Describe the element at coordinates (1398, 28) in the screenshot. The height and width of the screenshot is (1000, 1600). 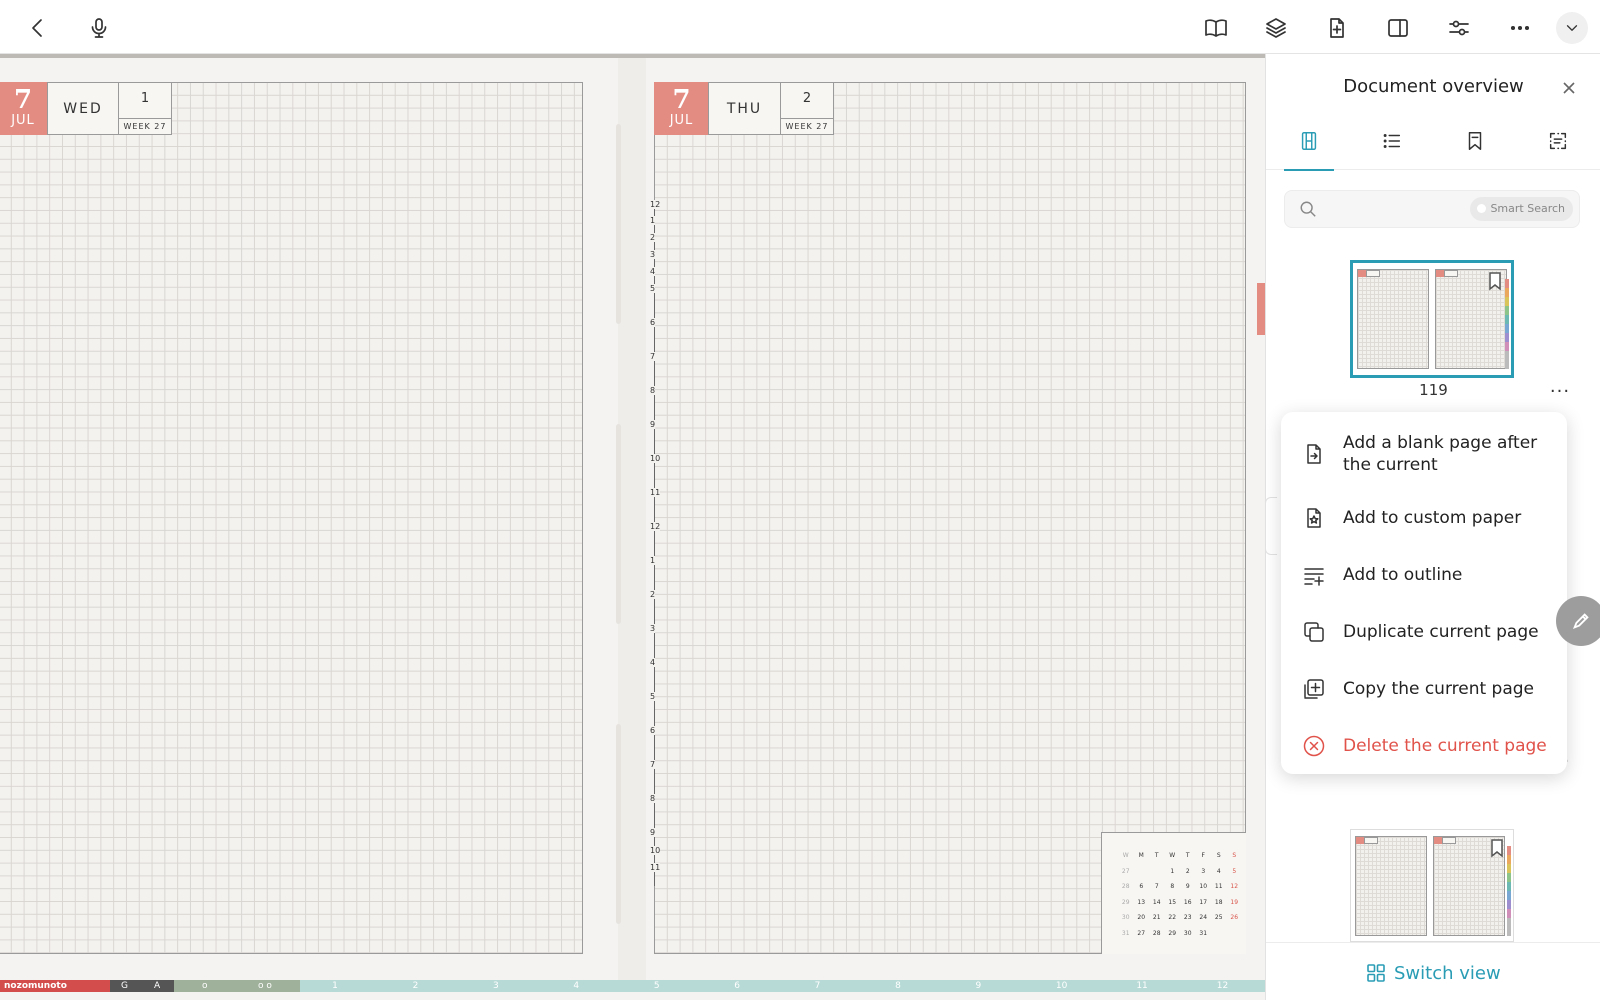
I see `split-view-icon` at that location.